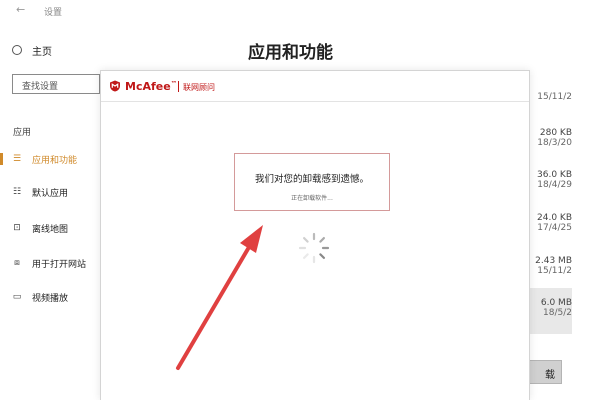  I want to click on sidebar-item-label: 视频播放, so click(50, 298).